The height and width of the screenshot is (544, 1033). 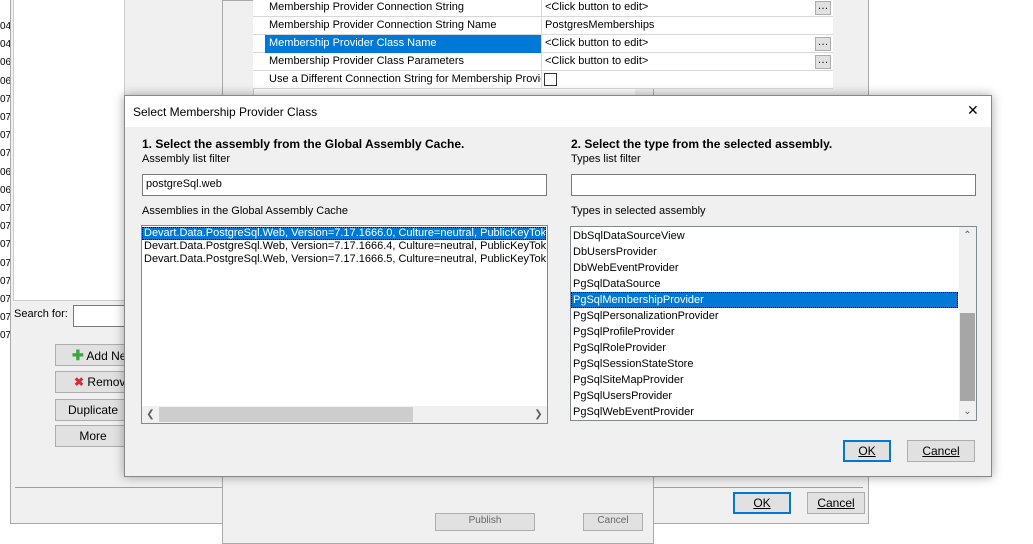 What do you see at coordinates (764, 316) in the screenshot?
I see `type-list-item: PgSqlPersonalizationProvider` at bounding box center [764, 316].